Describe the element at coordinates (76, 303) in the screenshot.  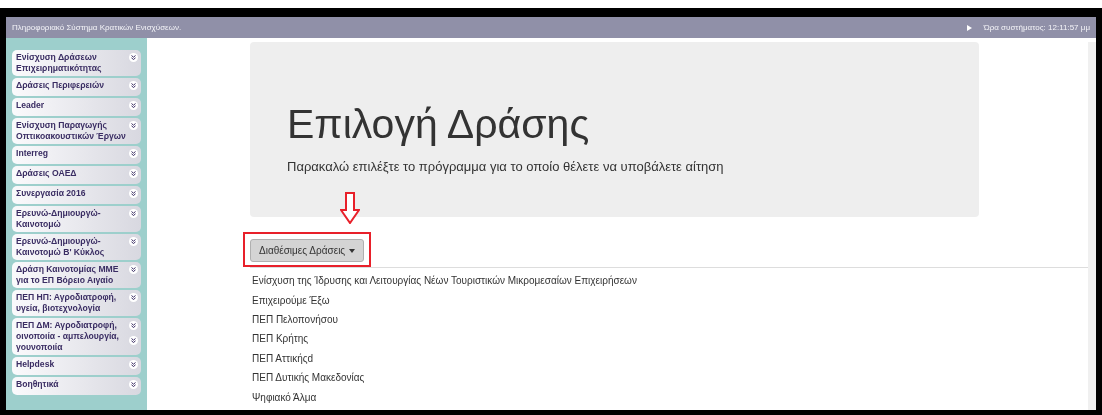
I see `sidebar-item: ΠΕΠ ΗΠ: Αγροδιατροφή, υγεία, βιοτεχνολογία` at that location.